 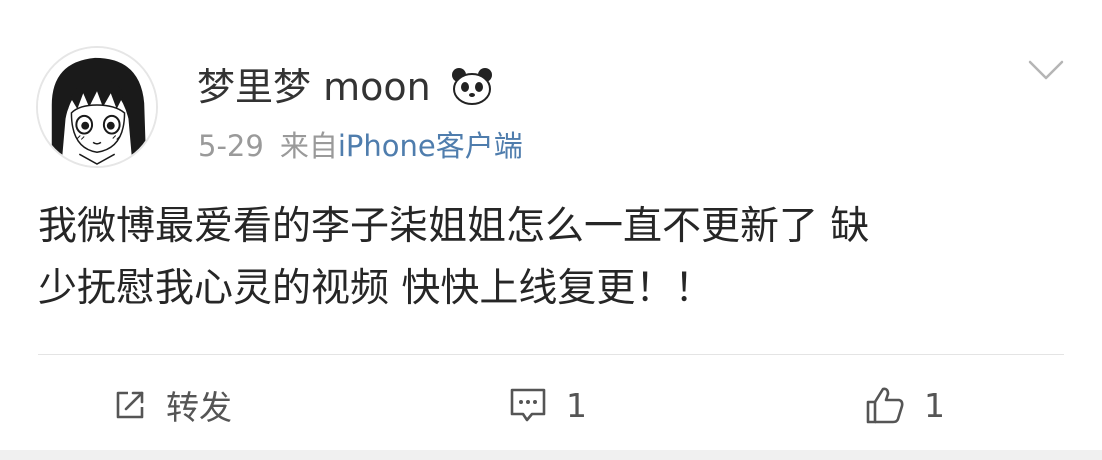 I want to click on repost-button: 转发, so click(x=172, y=405).